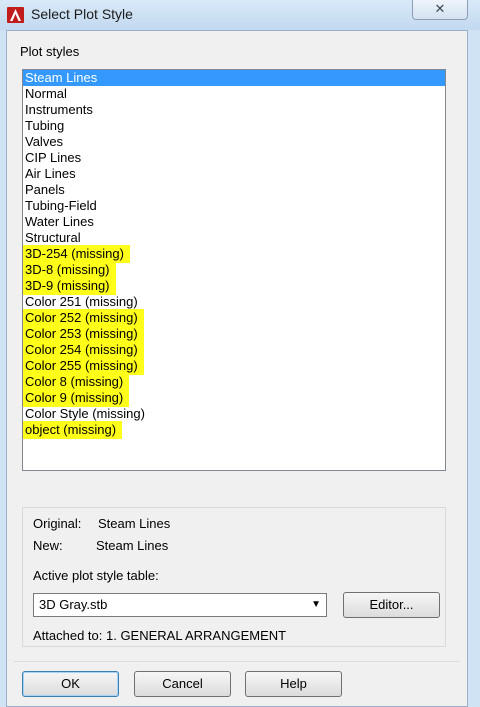 This screenshot has height=707, width=480. I want to click on list-item-label: Color 255 (missing), so click(81, 365).